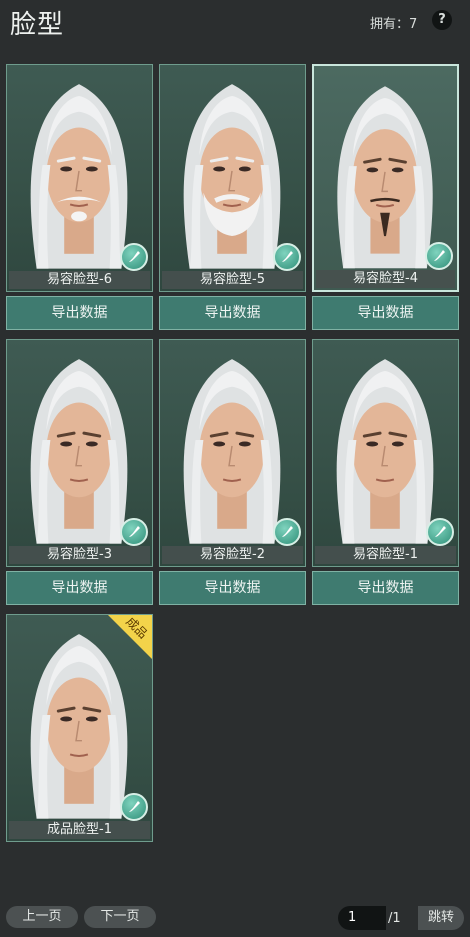 The width and height of the screenshot is (470, 937). I want to click on face-card-label: 易容脸型-2, so click(232, 555).